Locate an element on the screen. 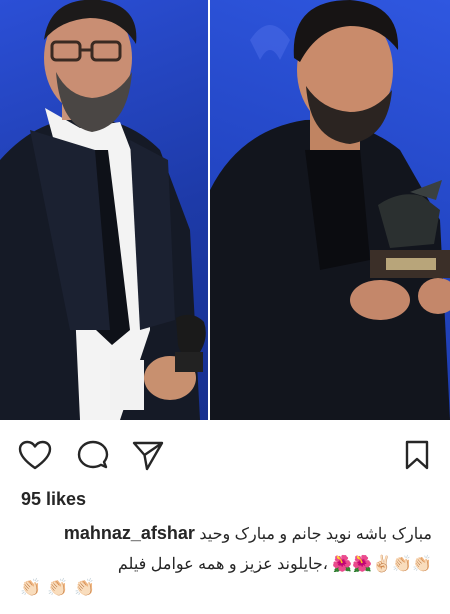 The image size is (450, 614). caption-text-1: مبارک باشه نوید جانم و مبارک وحید is located at coordinates (315, 534).